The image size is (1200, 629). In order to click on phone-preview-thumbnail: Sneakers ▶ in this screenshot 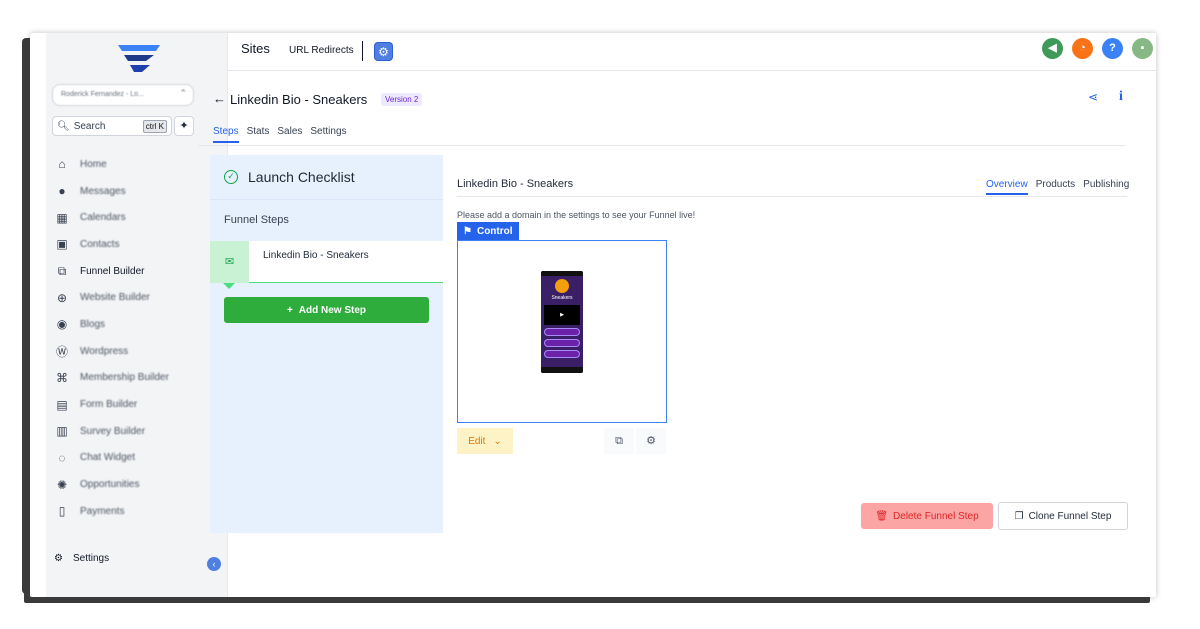, I will do `click(562, 322)`.